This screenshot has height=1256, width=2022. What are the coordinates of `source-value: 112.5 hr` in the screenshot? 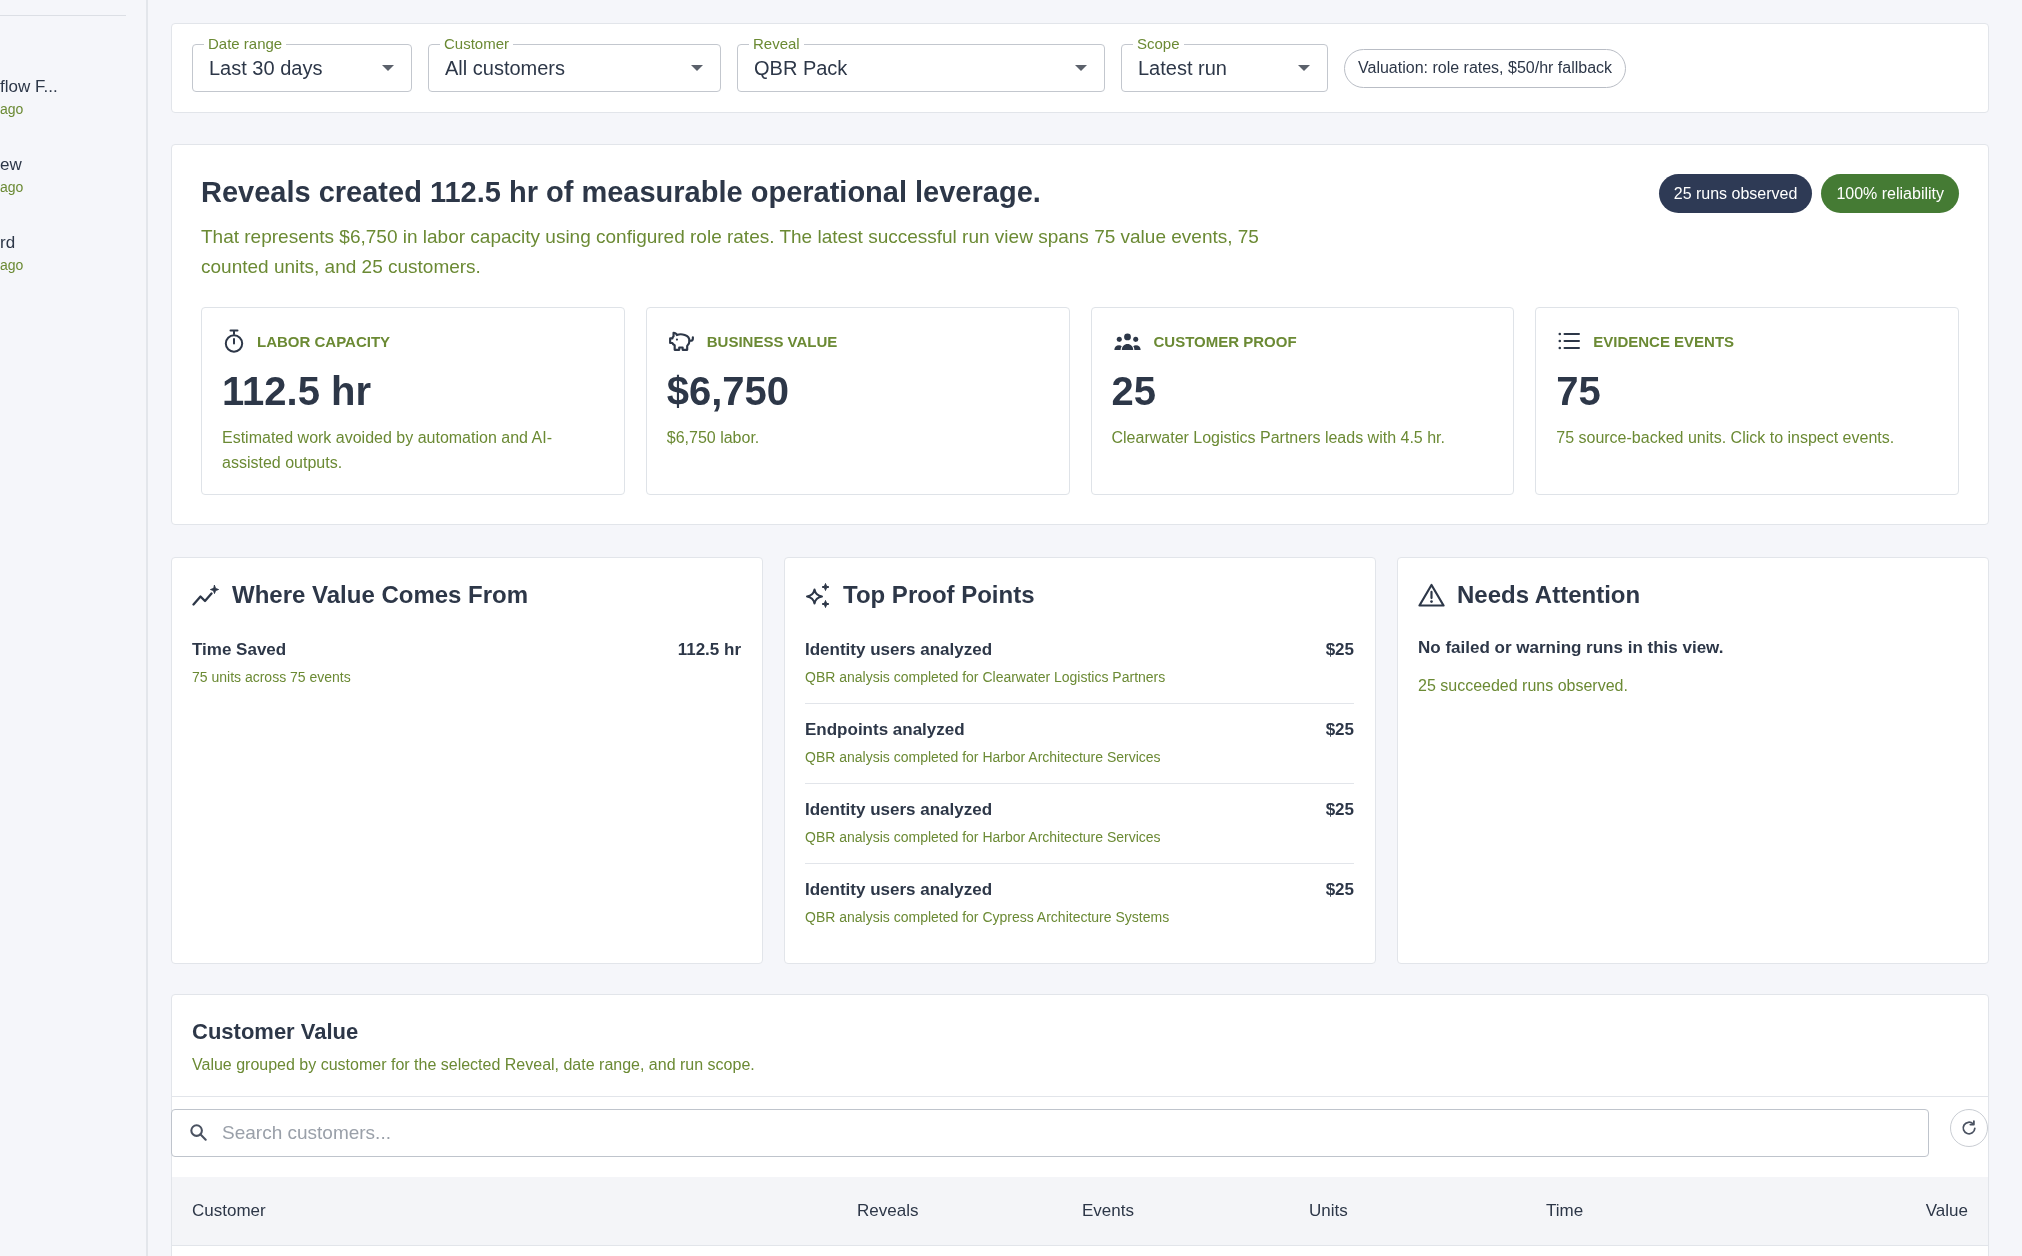 It's located at (709, 650).